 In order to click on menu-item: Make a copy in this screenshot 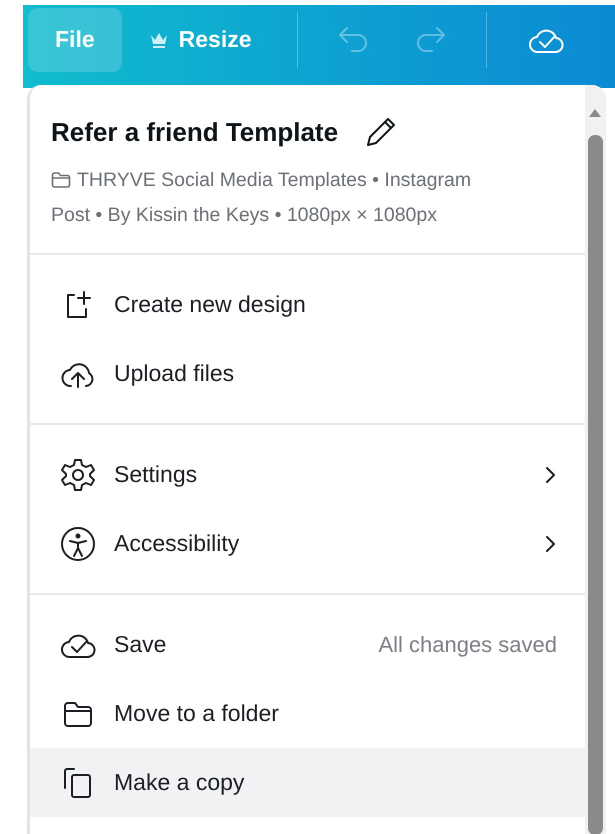, I will do `click(307, 782)`.